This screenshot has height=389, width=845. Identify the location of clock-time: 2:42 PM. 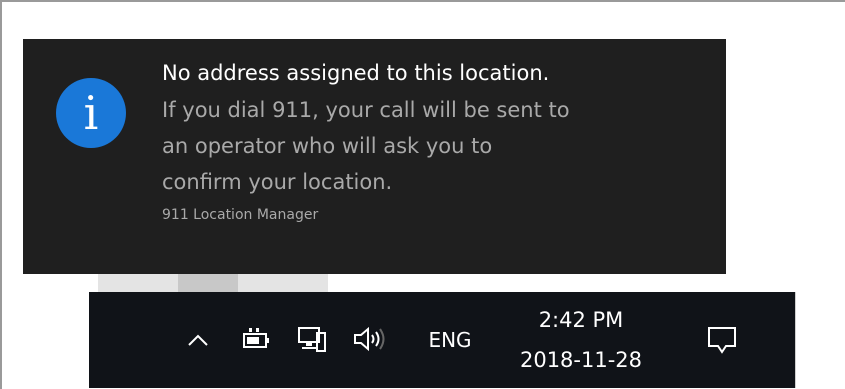
(581, 320).